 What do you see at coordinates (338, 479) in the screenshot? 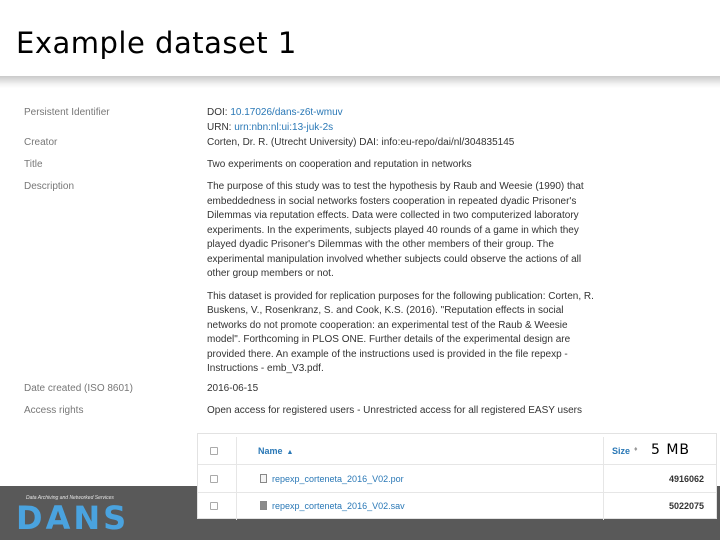
I see `file-name-link: repexp_corteneta_2016_V02.por` at bounding box center [338, 479].